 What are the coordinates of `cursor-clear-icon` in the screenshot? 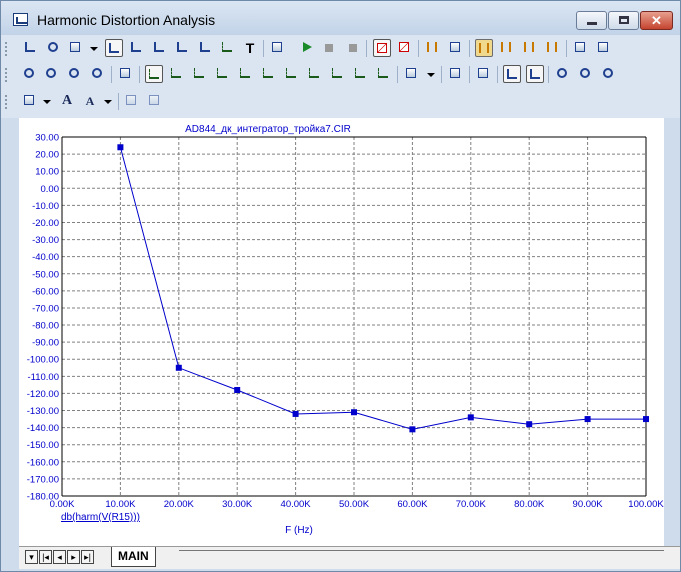 It's located at (98, 74).